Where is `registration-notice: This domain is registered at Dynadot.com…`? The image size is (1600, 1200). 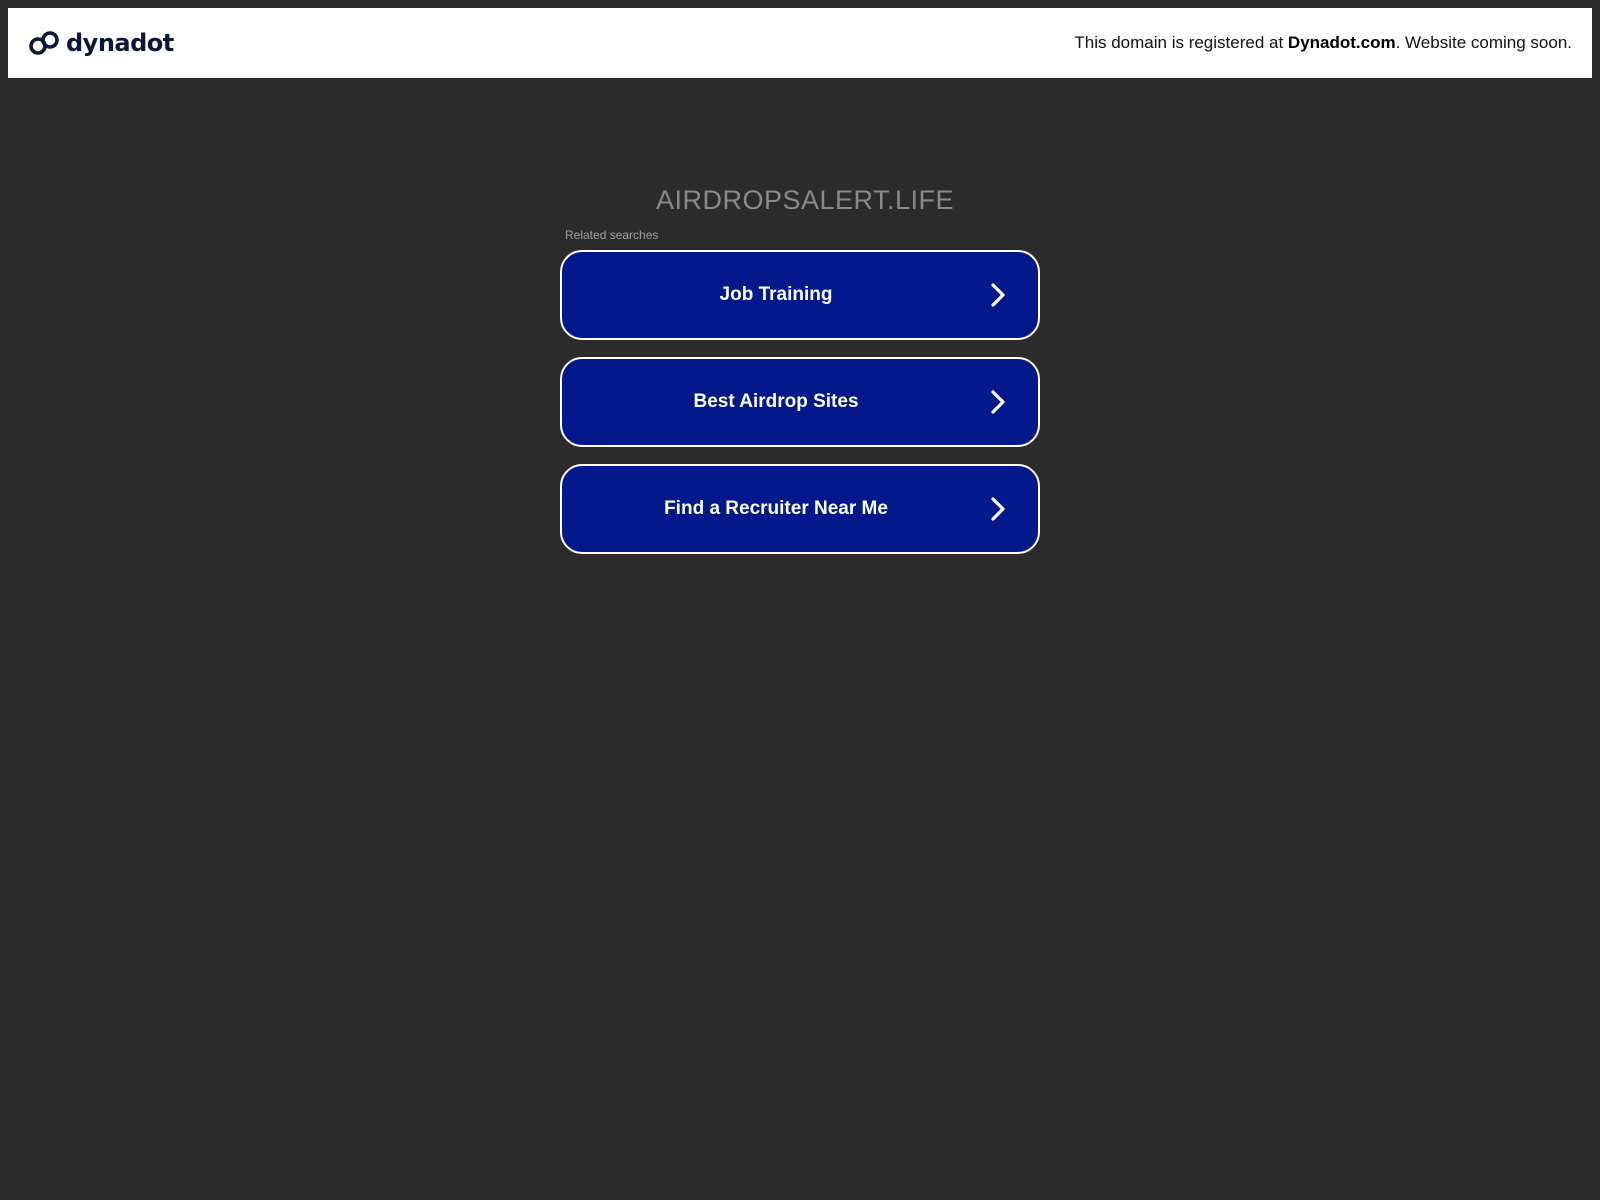
registration-notice: This domain is registered at Dynadot.com… is located at coordinates (1323, 43).